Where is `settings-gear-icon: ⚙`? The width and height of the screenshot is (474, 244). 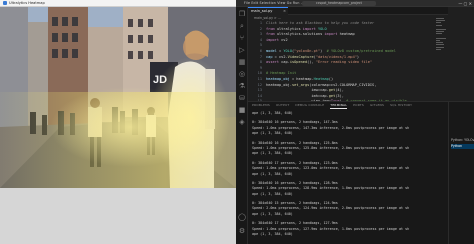 settings-gear-icon: ⚙ is located at coordinates (242, 231).